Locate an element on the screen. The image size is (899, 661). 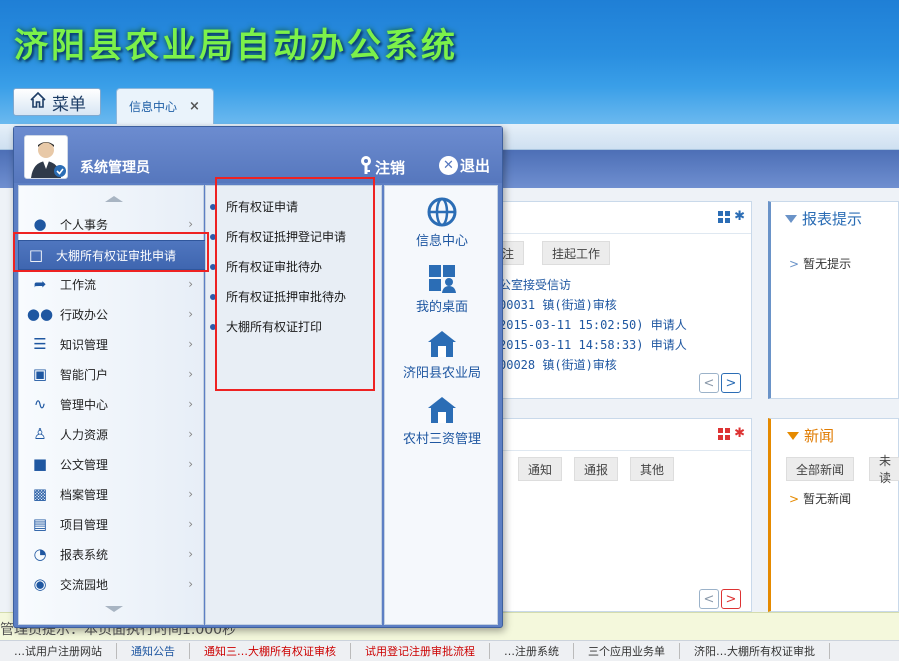
news-header: 新闻 is located at coordinates (810, 435).